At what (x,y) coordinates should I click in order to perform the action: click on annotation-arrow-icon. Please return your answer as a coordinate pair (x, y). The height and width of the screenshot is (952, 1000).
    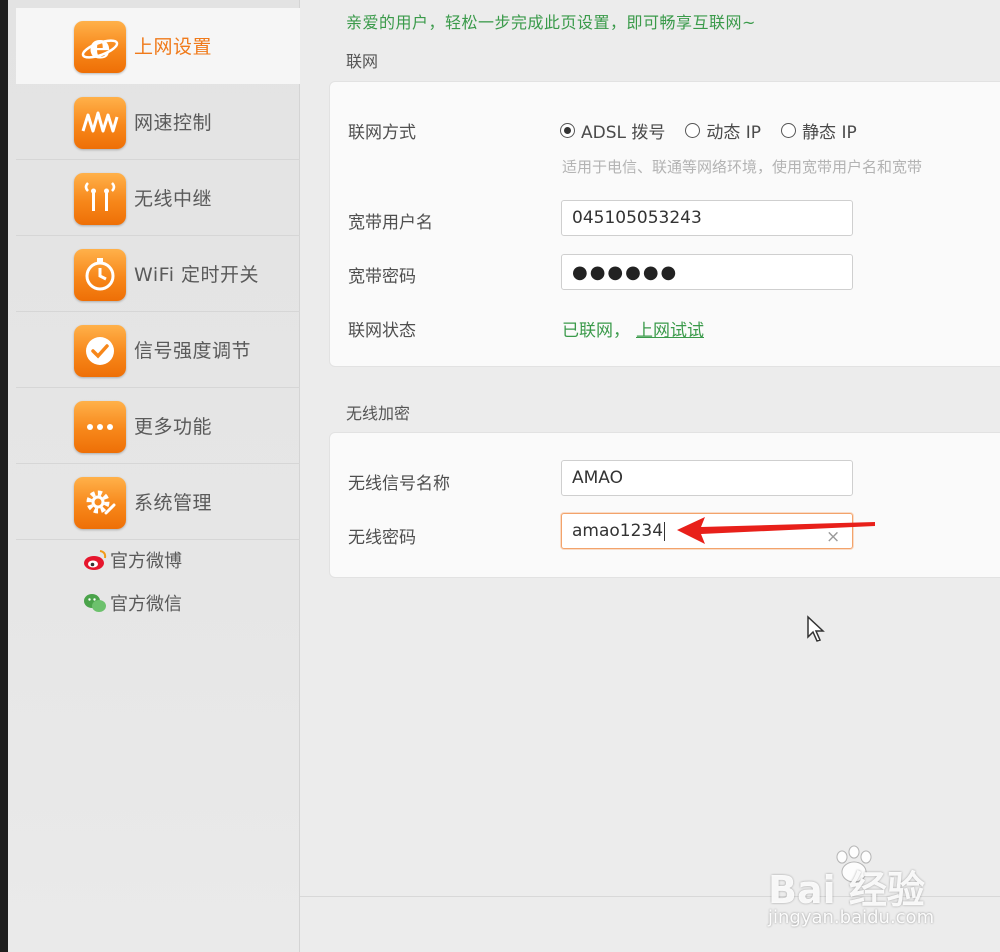
    Looking at the image, I should click on (776, 530).